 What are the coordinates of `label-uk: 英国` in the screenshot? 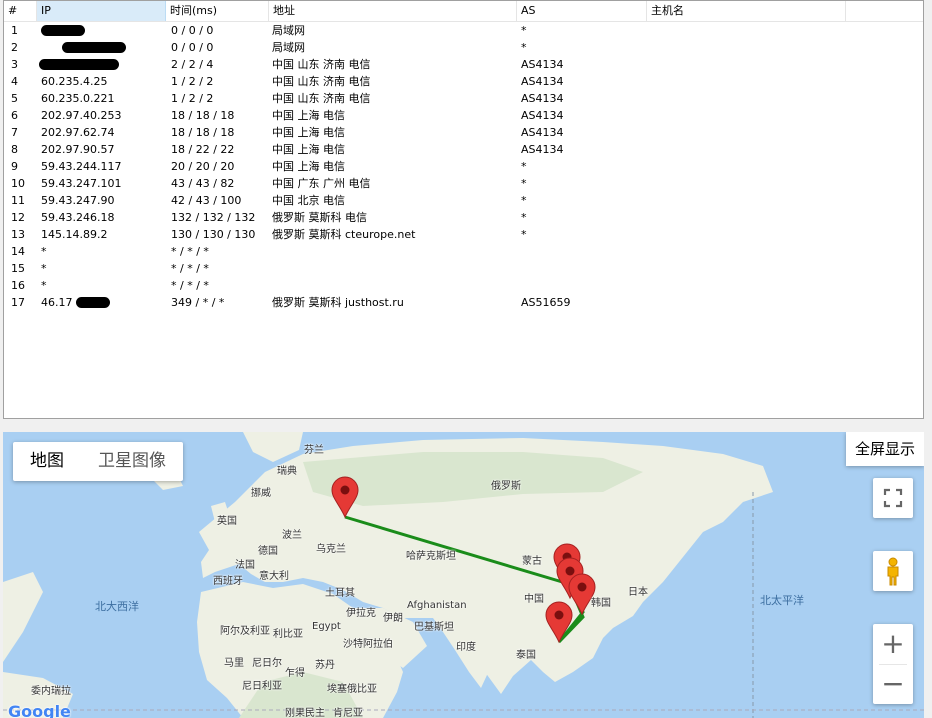 It's located at (227, 521).